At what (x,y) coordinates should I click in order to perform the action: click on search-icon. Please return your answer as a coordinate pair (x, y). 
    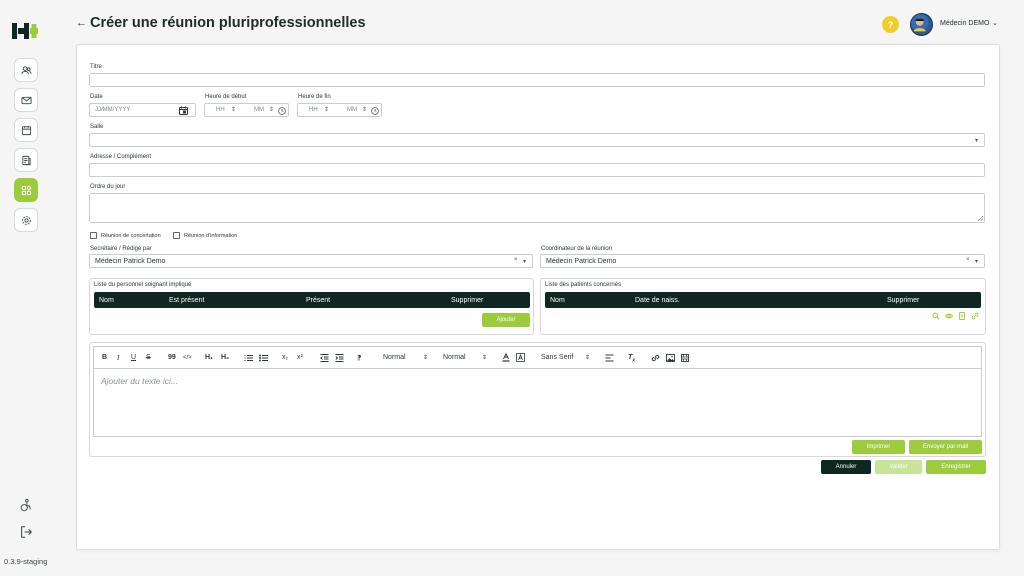
    Looking at the image, I should click on (936, 316).